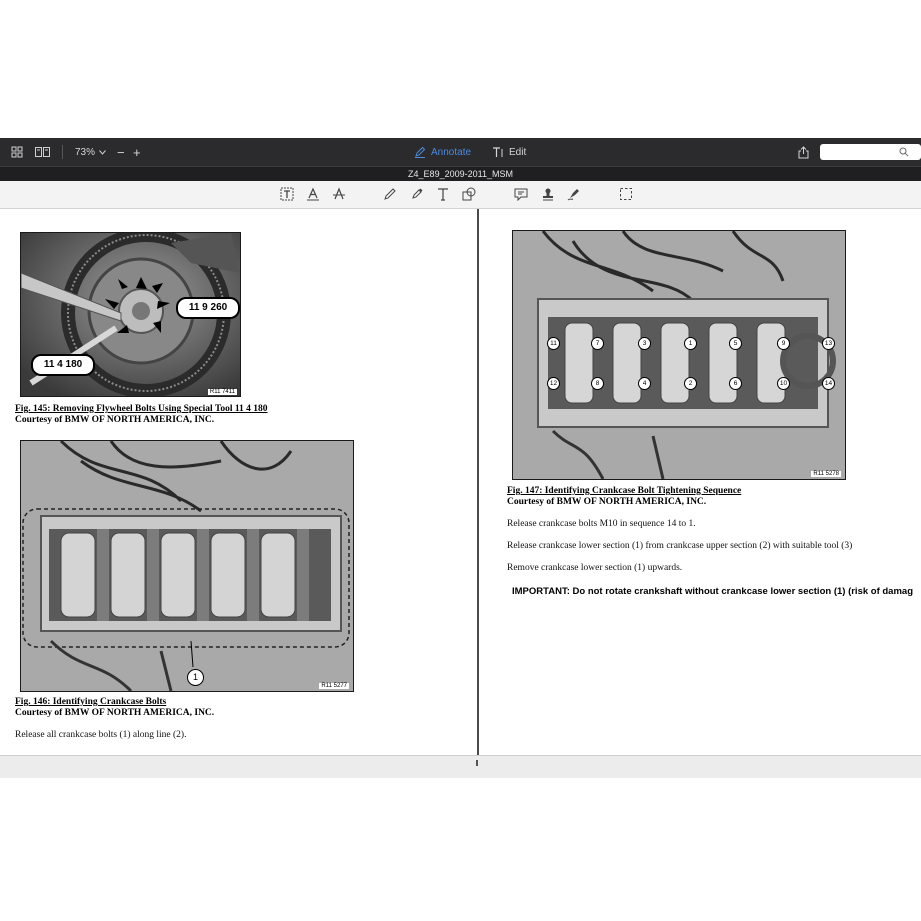 The image size is (921, 921). Describe the element at coordinates (735, 383) in the screenshot. I see `bolt-number-6: 6` at that location.